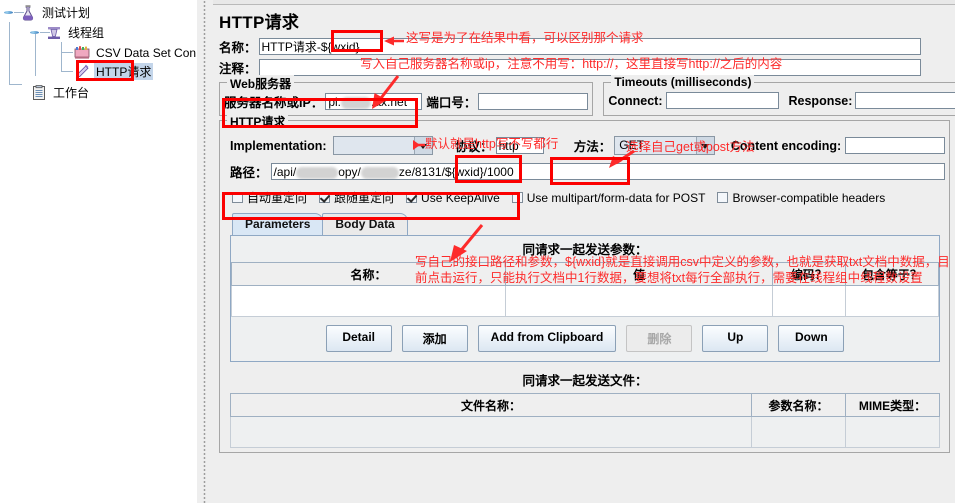 The width and height of the screenshot is (955, 503). I want to click on sidebar-item-test-plan: 测试计划, so click(48, 12).